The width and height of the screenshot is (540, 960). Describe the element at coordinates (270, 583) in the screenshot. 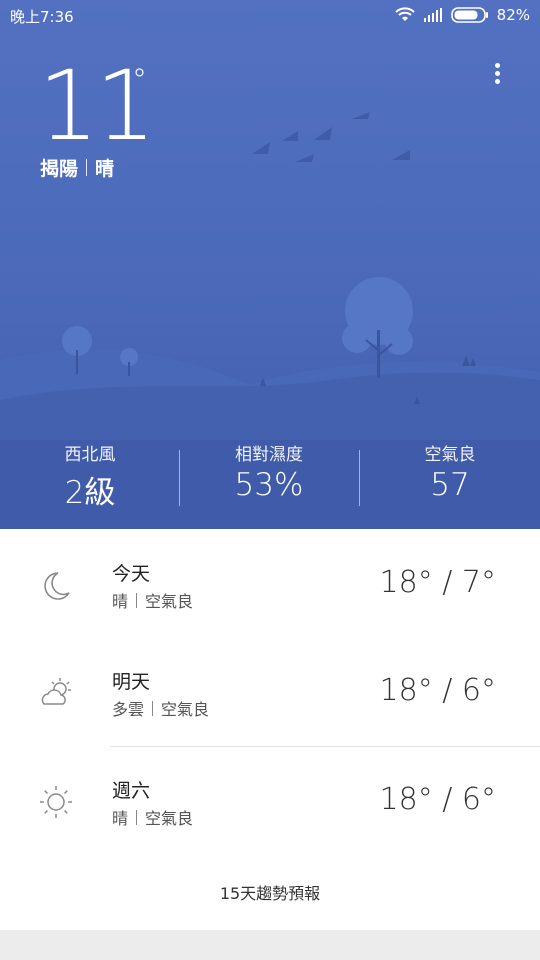

I see `forecast-row-today: 今天 晴 空氣良 18° / 7°` at that location.